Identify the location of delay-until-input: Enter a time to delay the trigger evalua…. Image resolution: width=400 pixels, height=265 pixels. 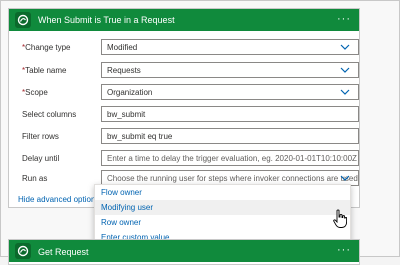
(230, 158).